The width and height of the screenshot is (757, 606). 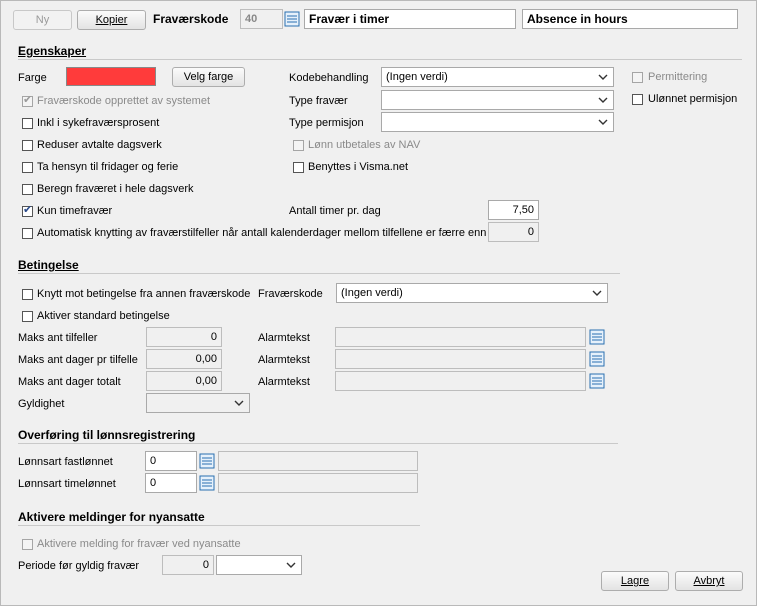 I want to click on layoff-label: Permittering, so click(x=678, y=77).